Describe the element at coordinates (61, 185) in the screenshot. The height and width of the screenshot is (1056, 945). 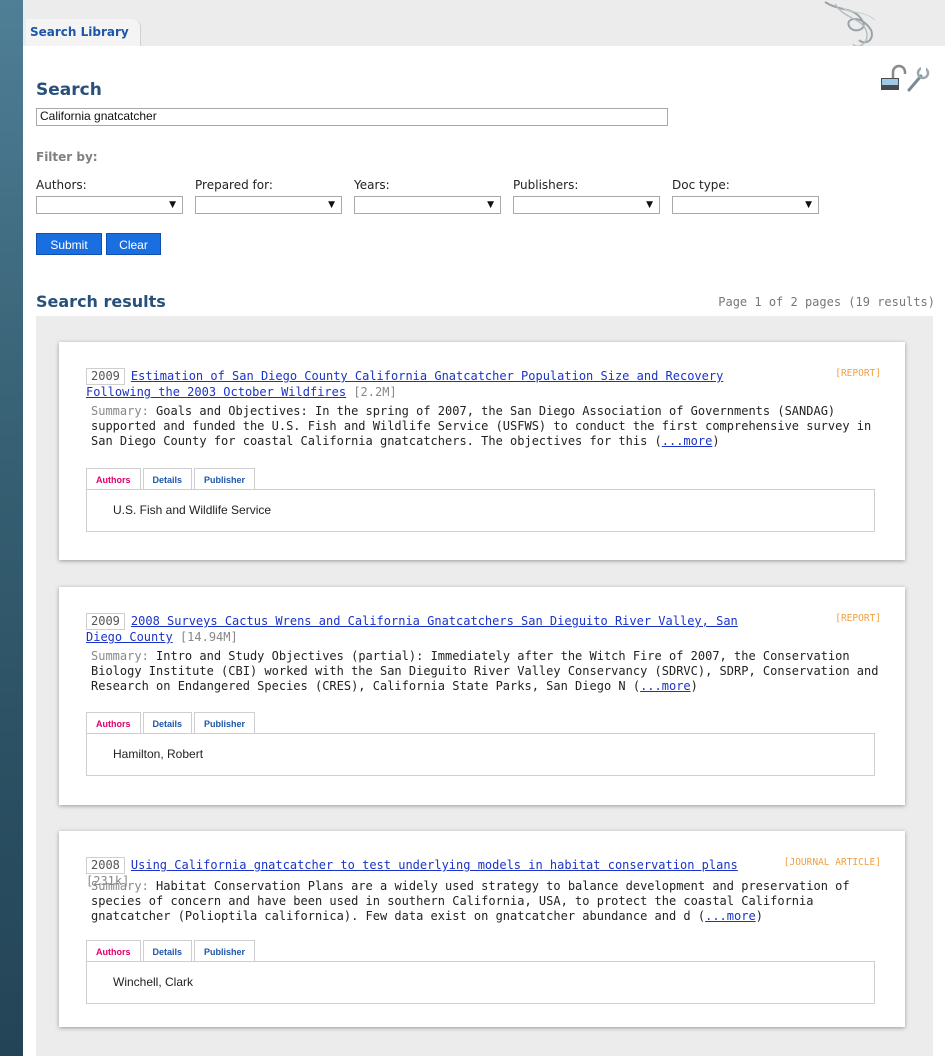
I see `filter-authors-label: Authors:` at that location.